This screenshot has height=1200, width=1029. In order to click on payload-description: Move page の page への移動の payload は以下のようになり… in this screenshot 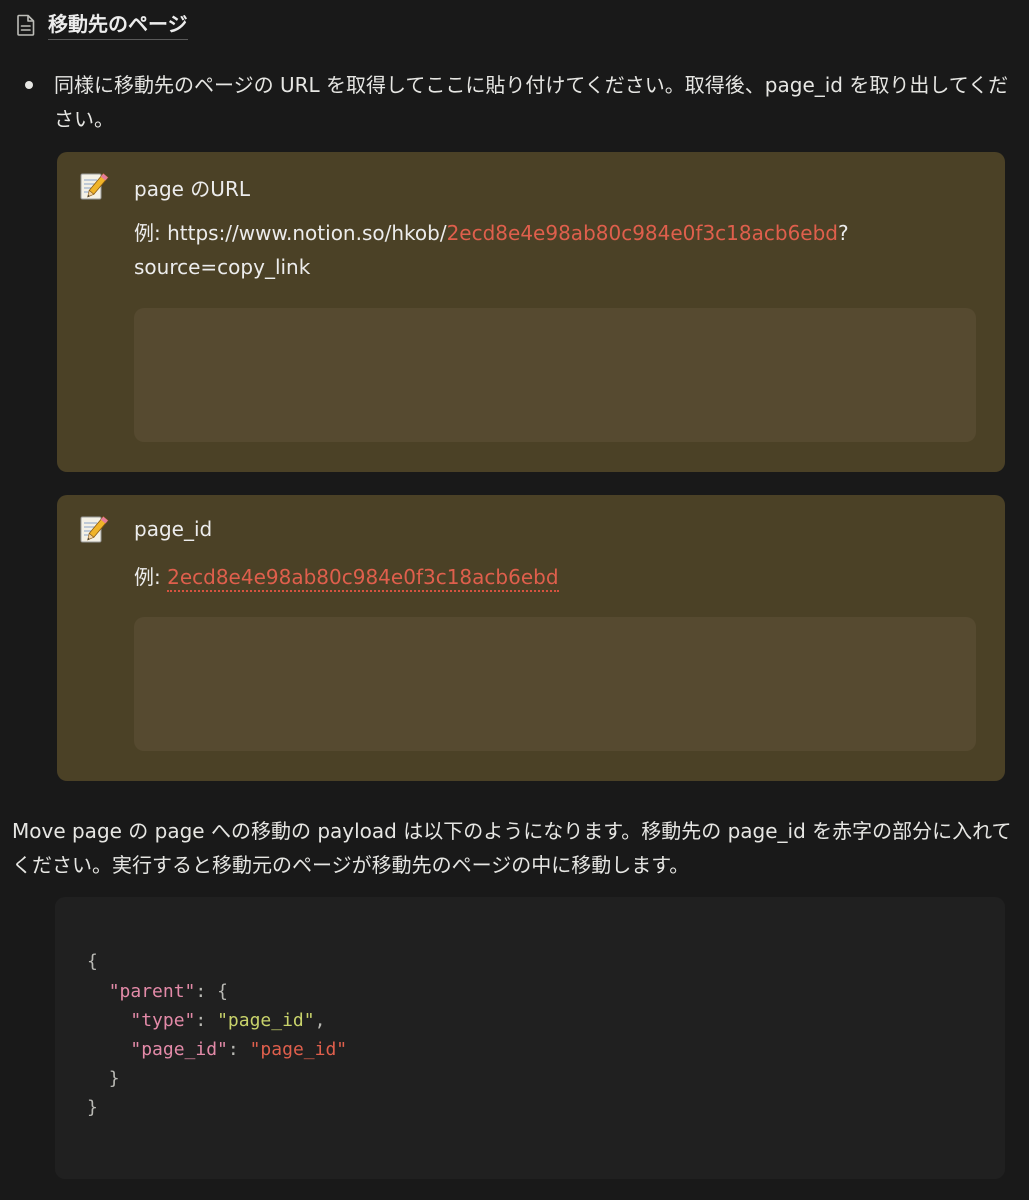, I will do `click(512, 848)`.